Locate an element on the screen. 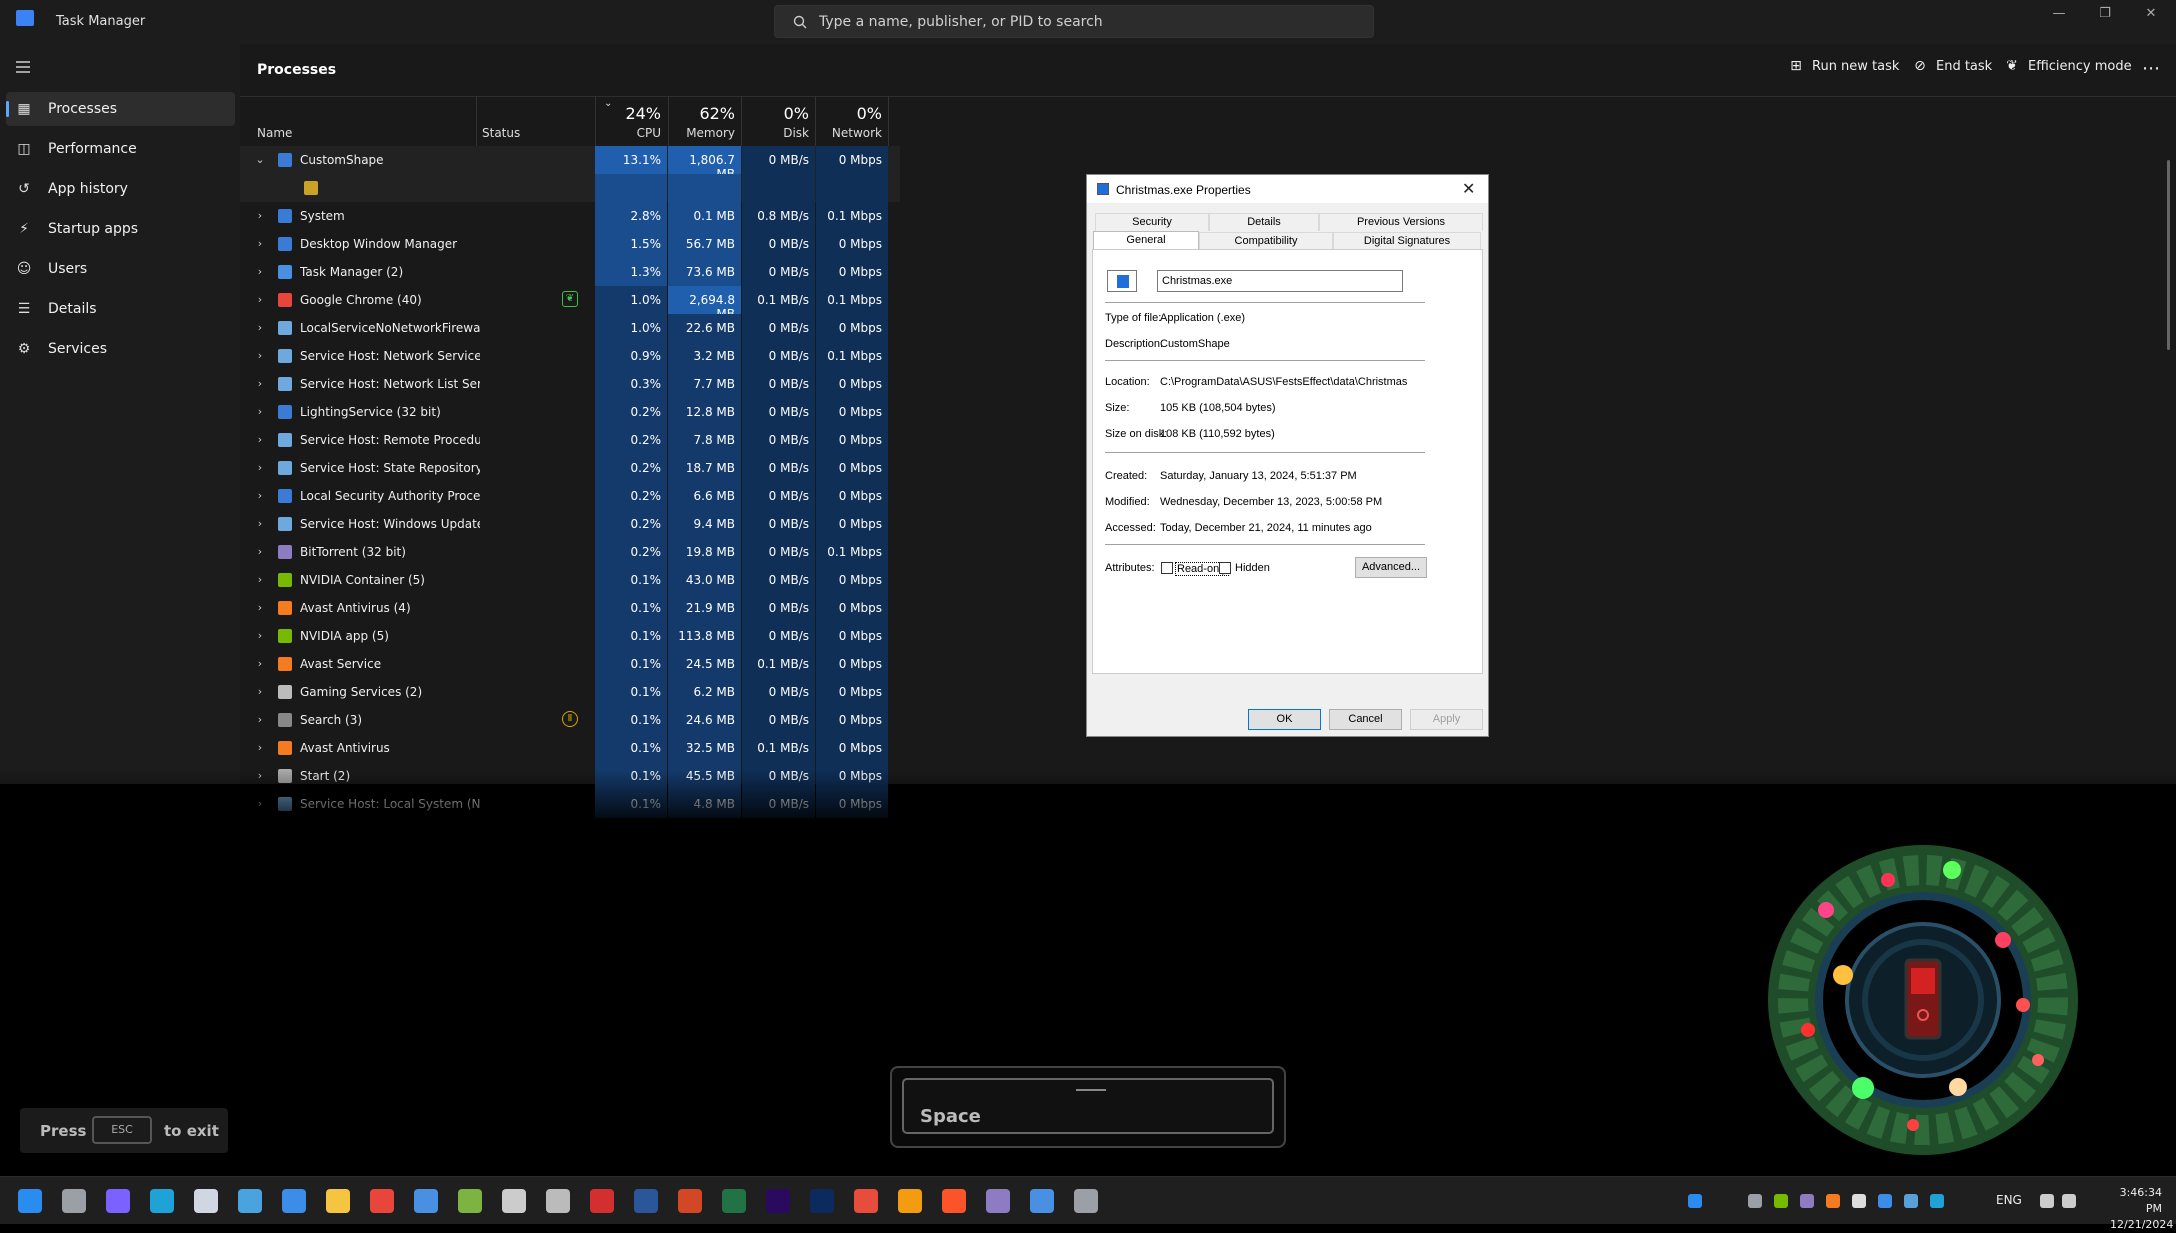 This screenshot has height=1233, width=2176. defender-icon is located at coordinates (1937, 1201).